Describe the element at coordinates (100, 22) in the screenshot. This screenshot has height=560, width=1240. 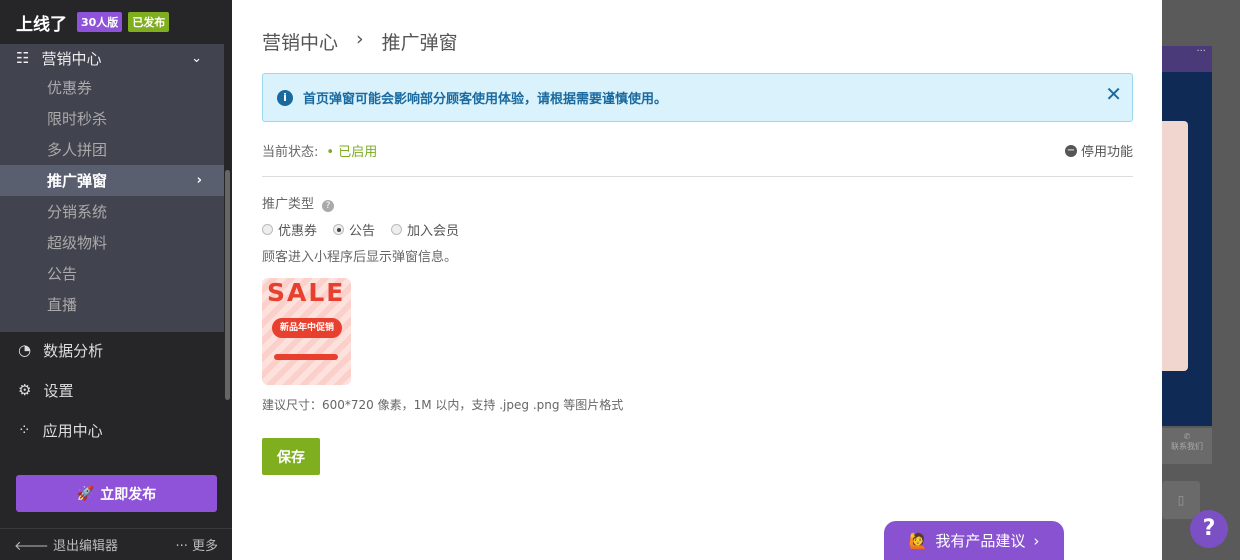
I see `plan-badge: 30人版` at that location.